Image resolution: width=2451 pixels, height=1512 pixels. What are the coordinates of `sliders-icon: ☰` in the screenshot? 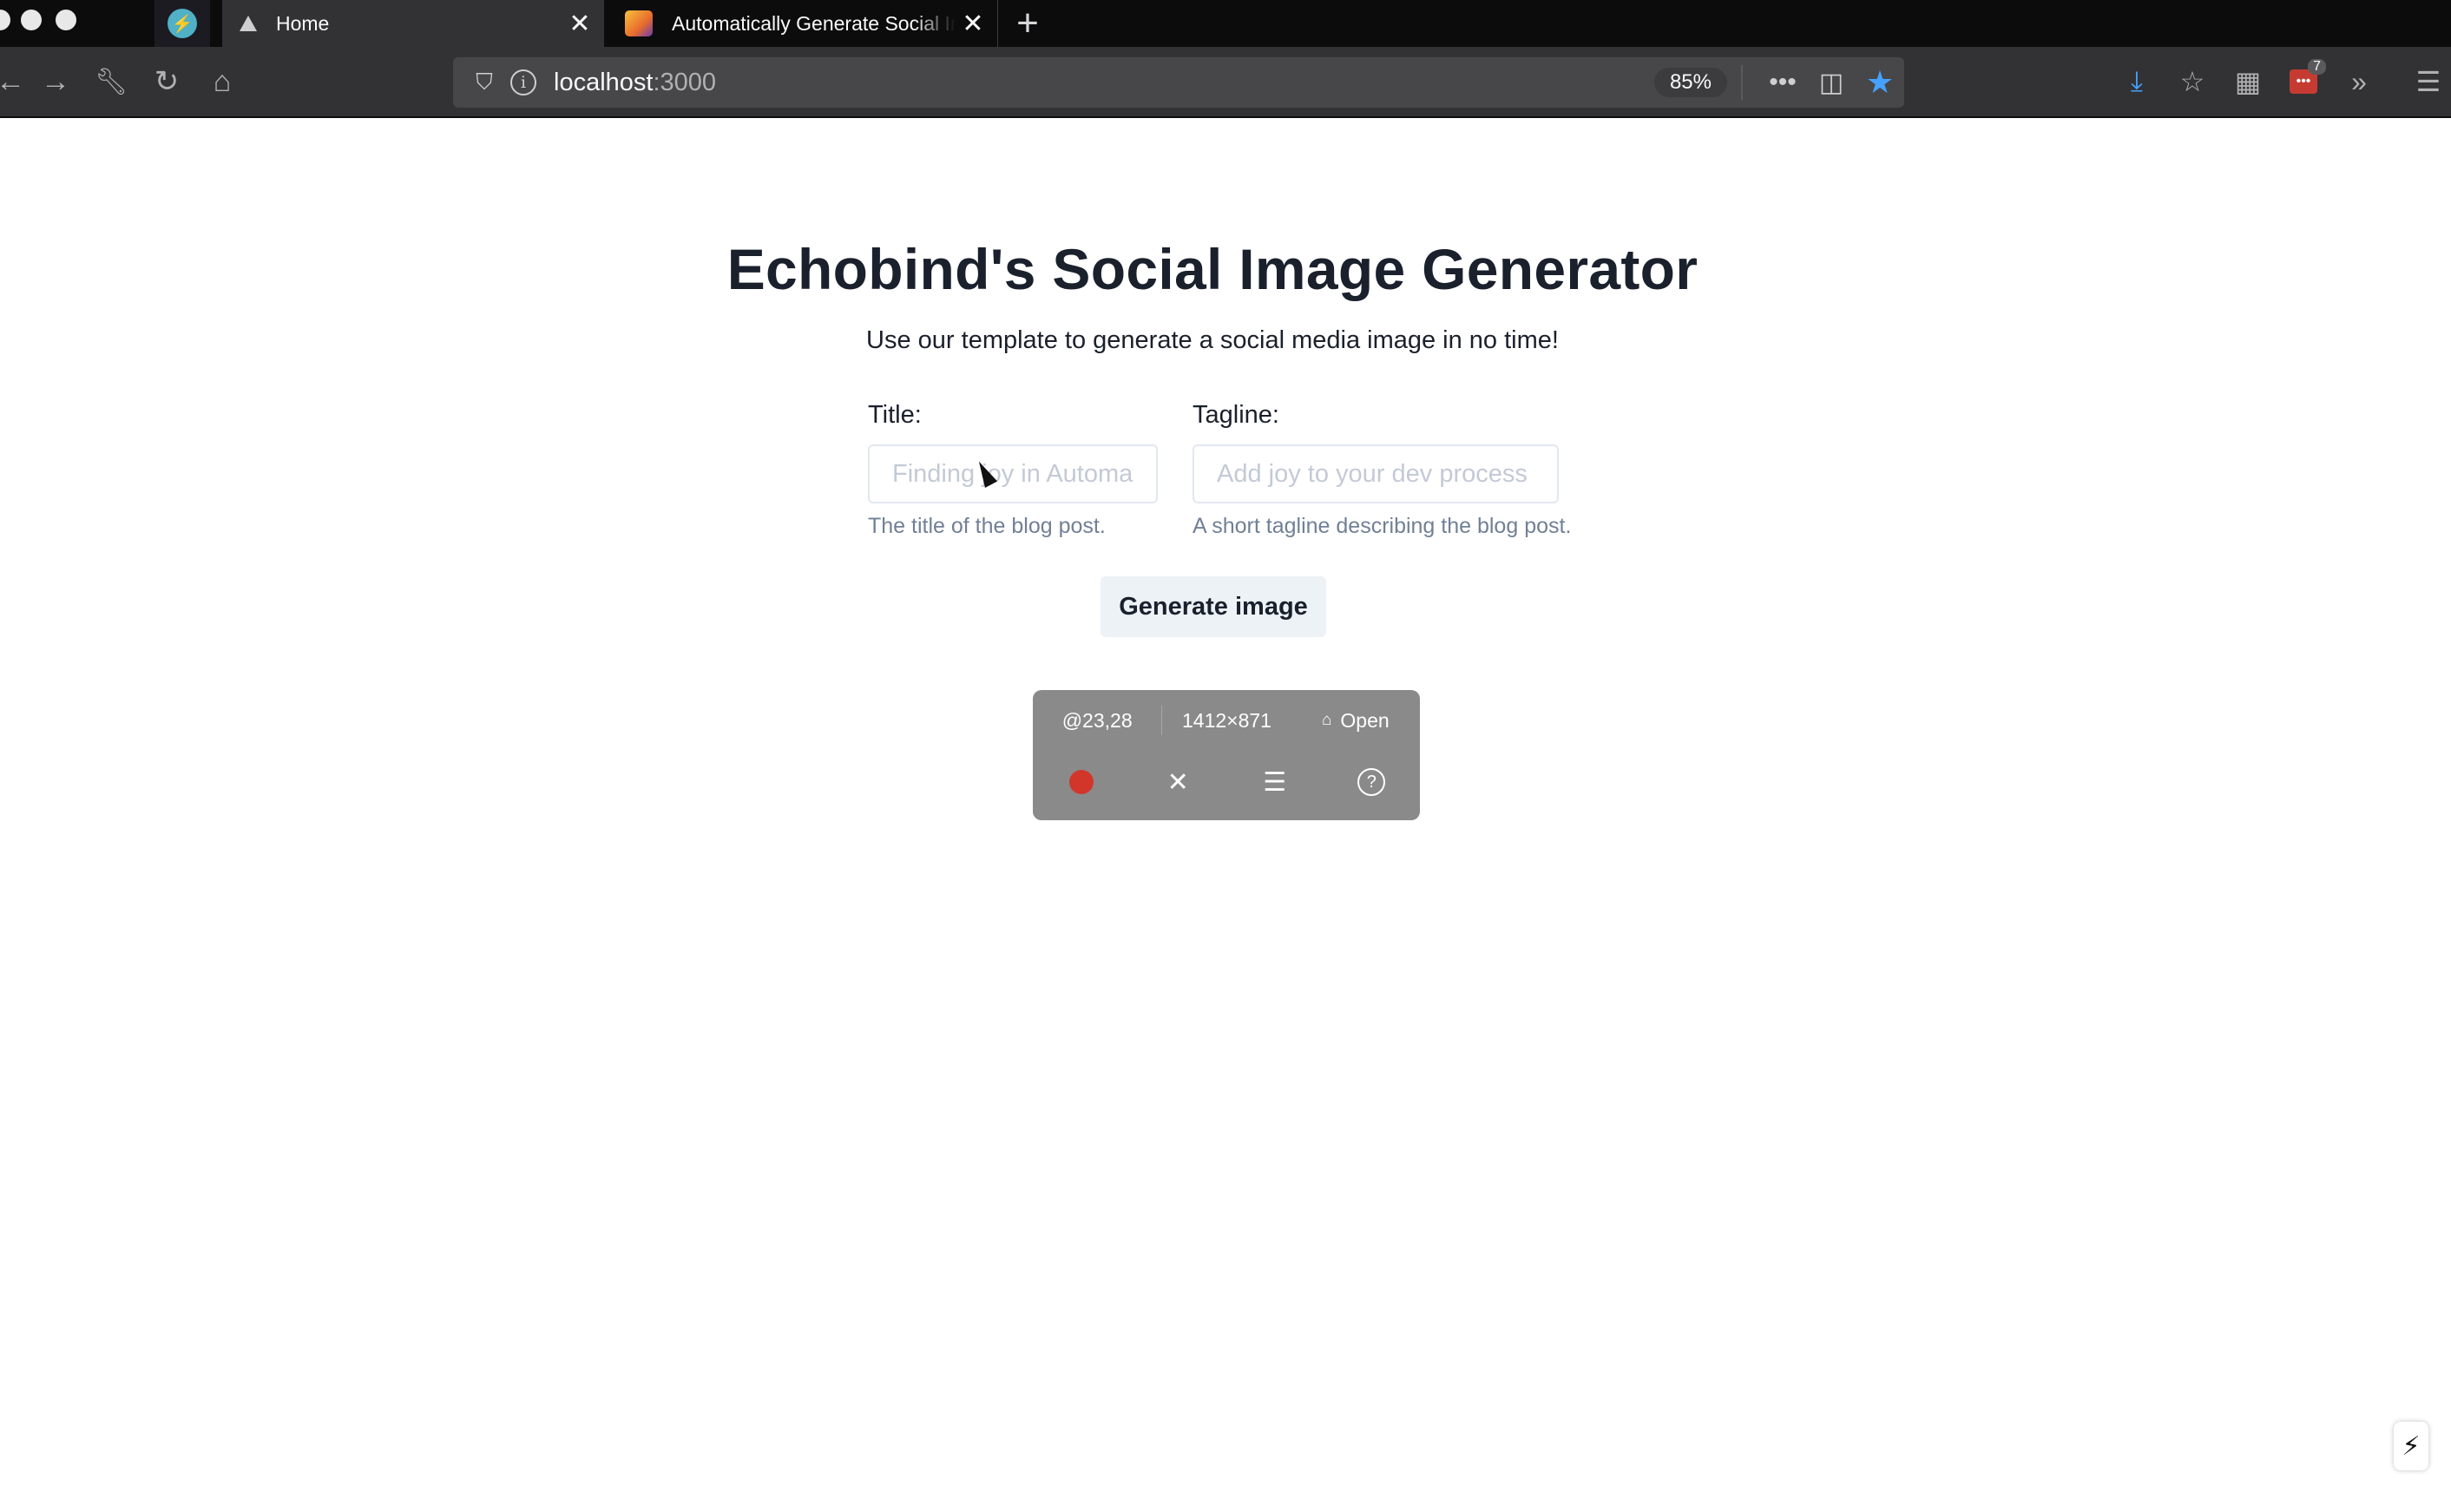 It's located at (1275, 782).